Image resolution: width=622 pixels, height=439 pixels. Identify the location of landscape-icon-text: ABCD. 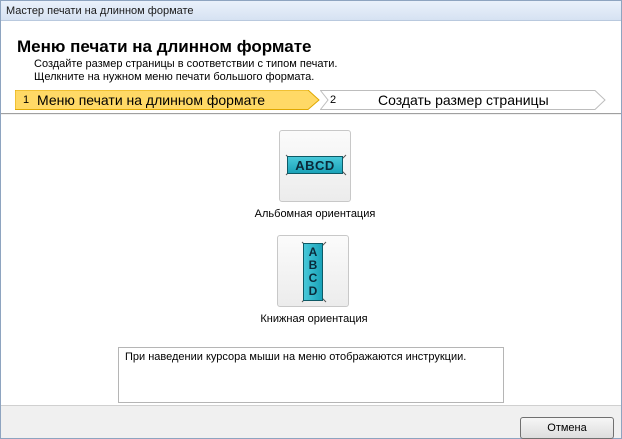
(315, 165).